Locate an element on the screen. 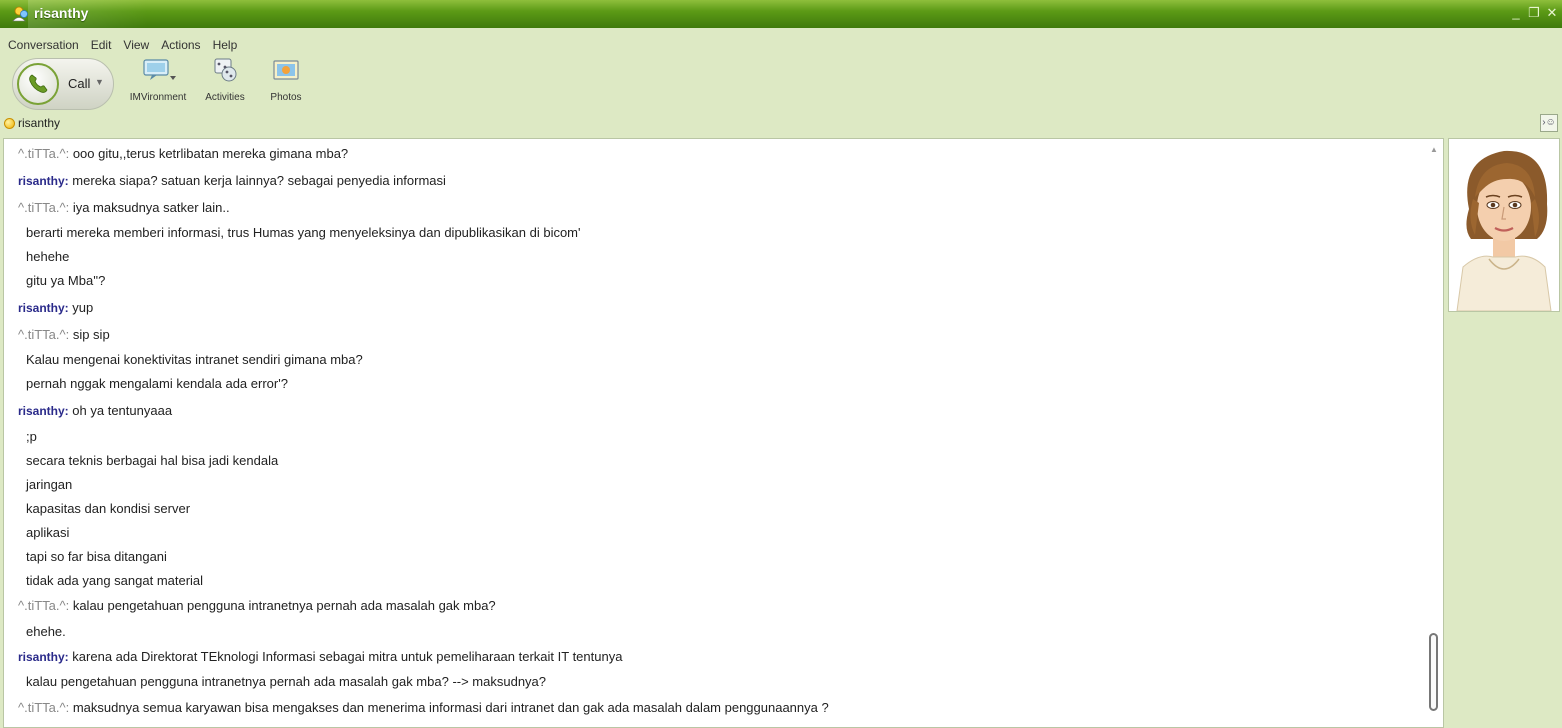  menu-view: View is located at coordinates (136, 45).